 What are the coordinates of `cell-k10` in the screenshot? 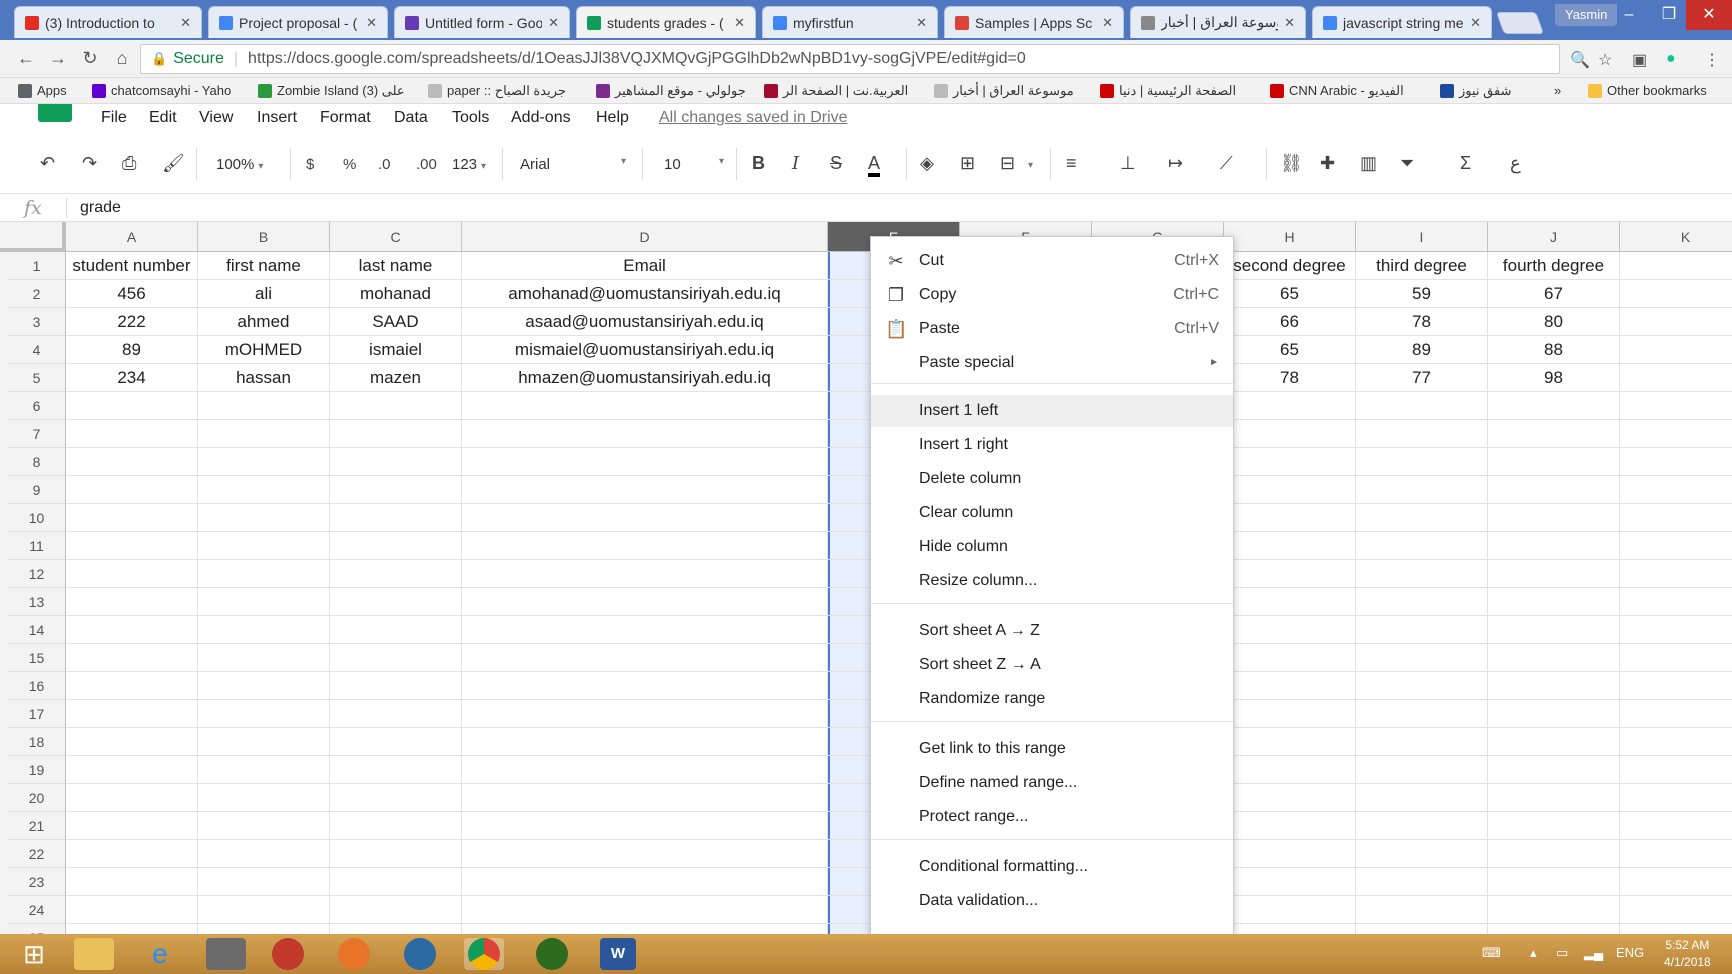 It's located at (1676, 518).